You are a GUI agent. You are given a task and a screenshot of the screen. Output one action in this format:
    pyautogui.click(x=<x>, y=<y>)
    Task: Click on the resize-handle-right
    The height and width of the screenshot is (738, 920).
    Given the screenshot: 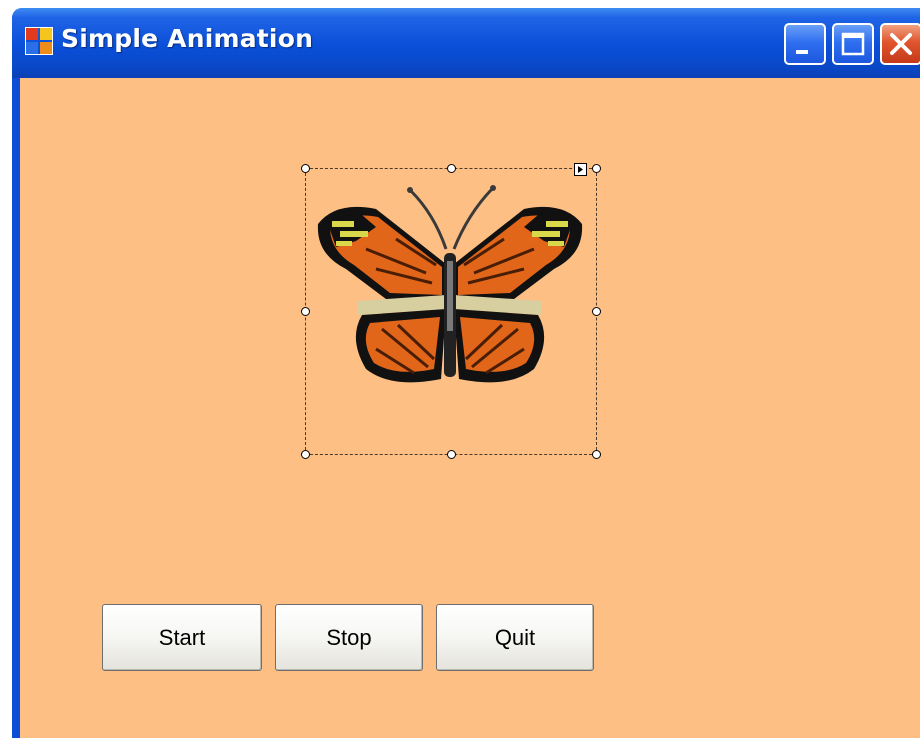 What is the action you would take?
    pyautogui.click(x=596, y=311)
    